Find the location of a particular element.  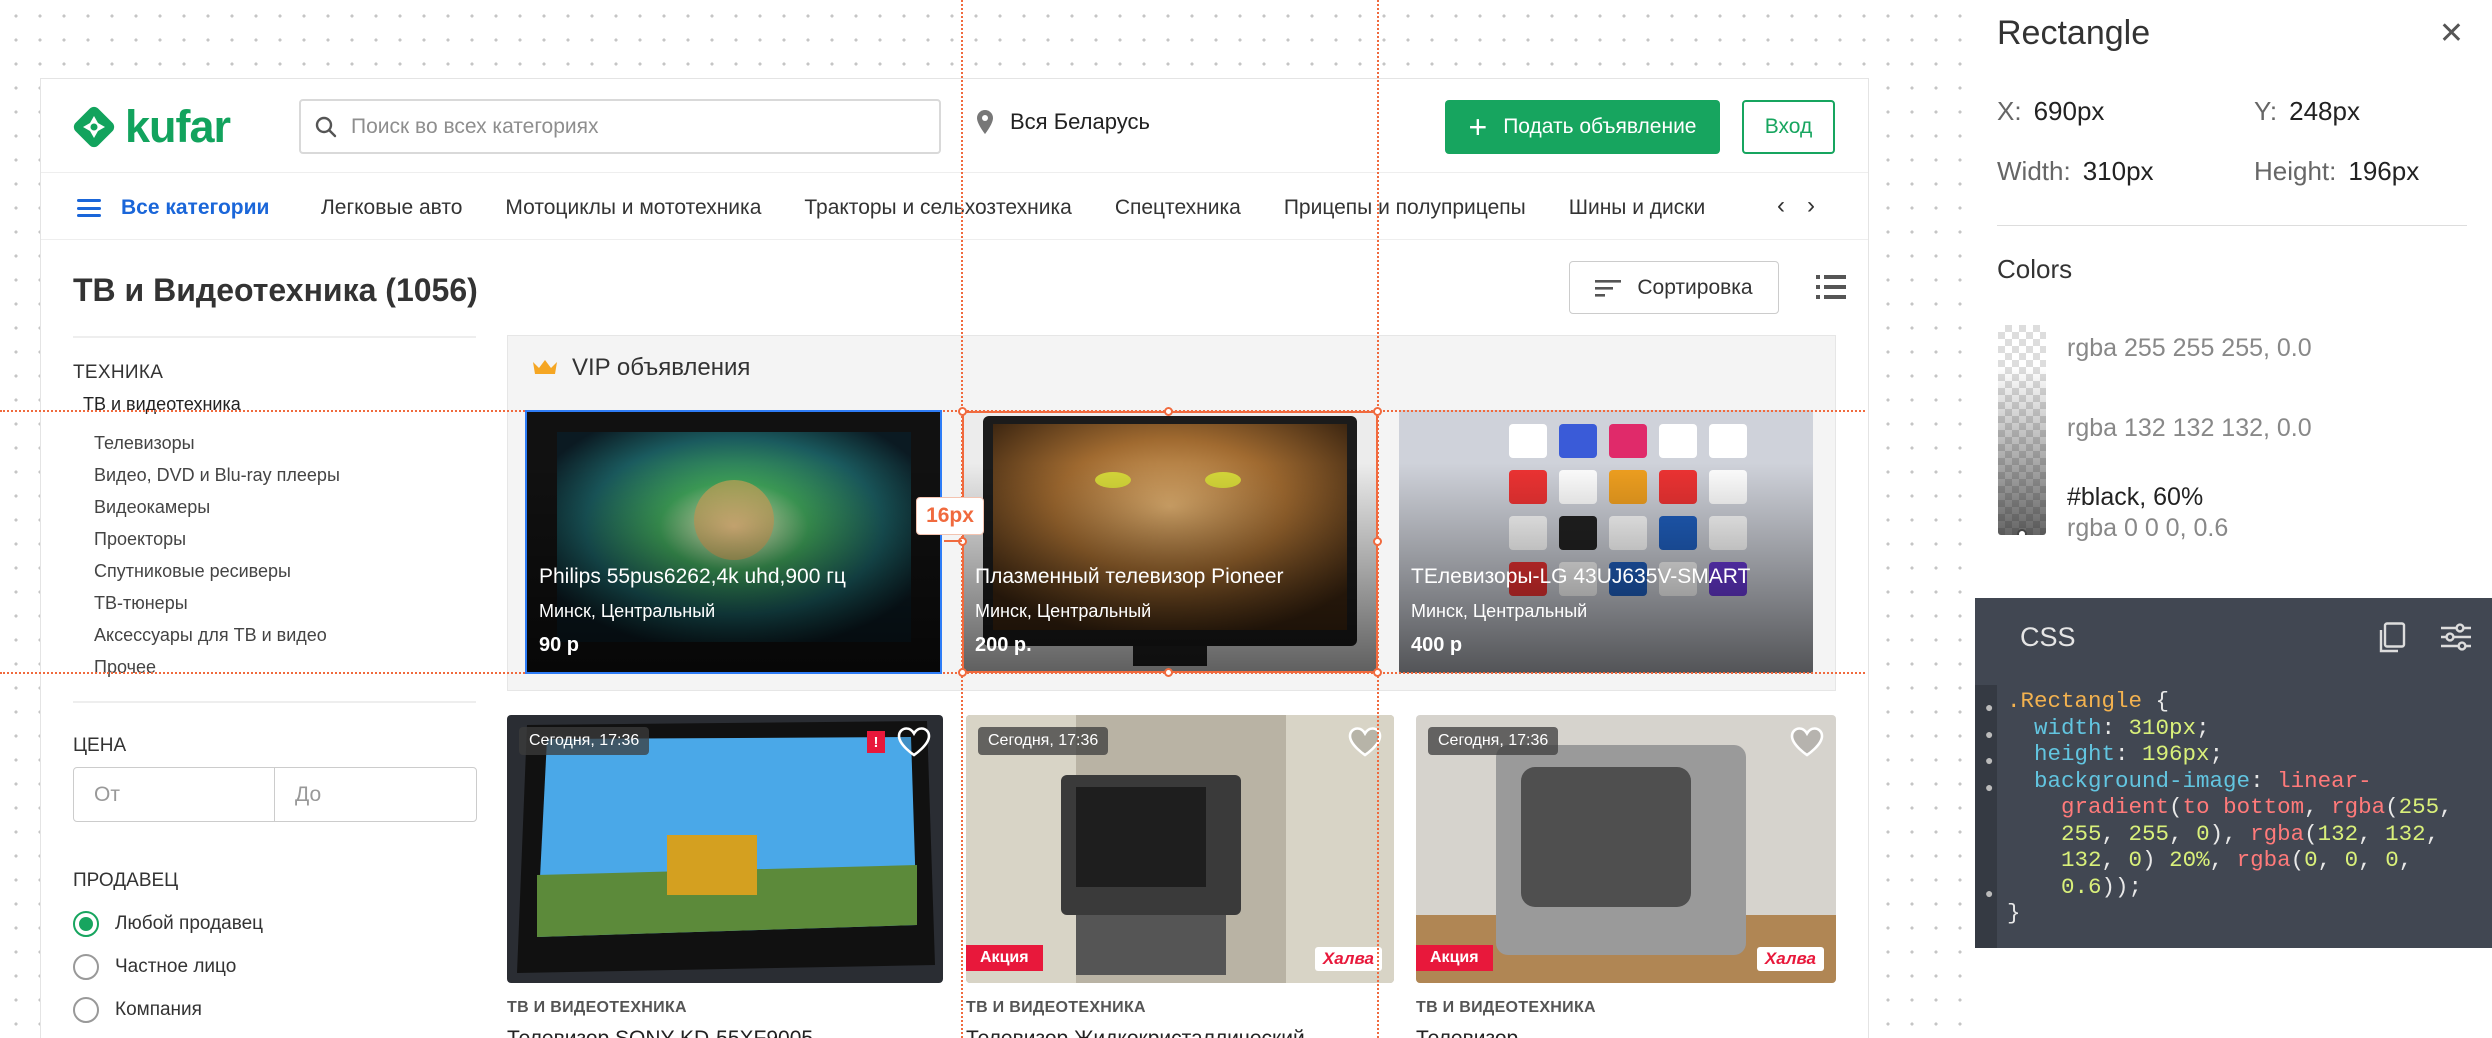

search-box is located at coordinates (620, 126).